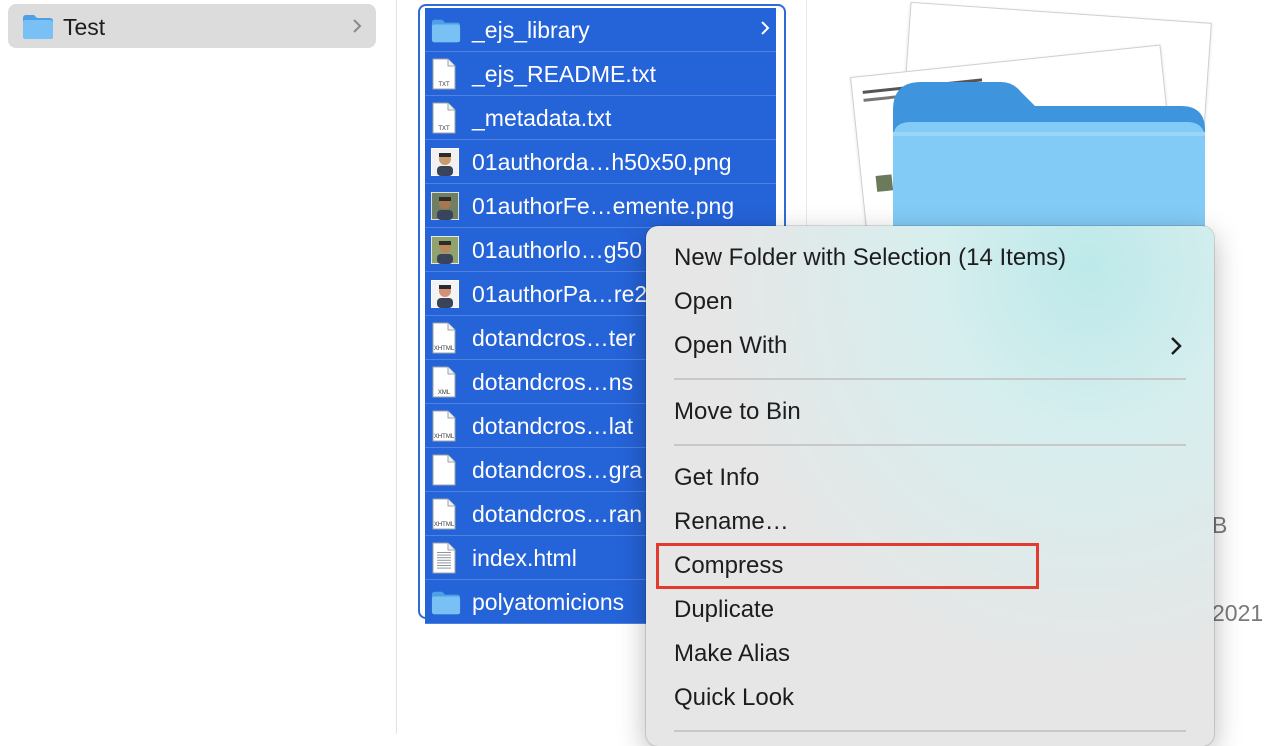 The image size is (1284, 746). I want to click on file-name: dotandcros…ns, so click(553, 382).